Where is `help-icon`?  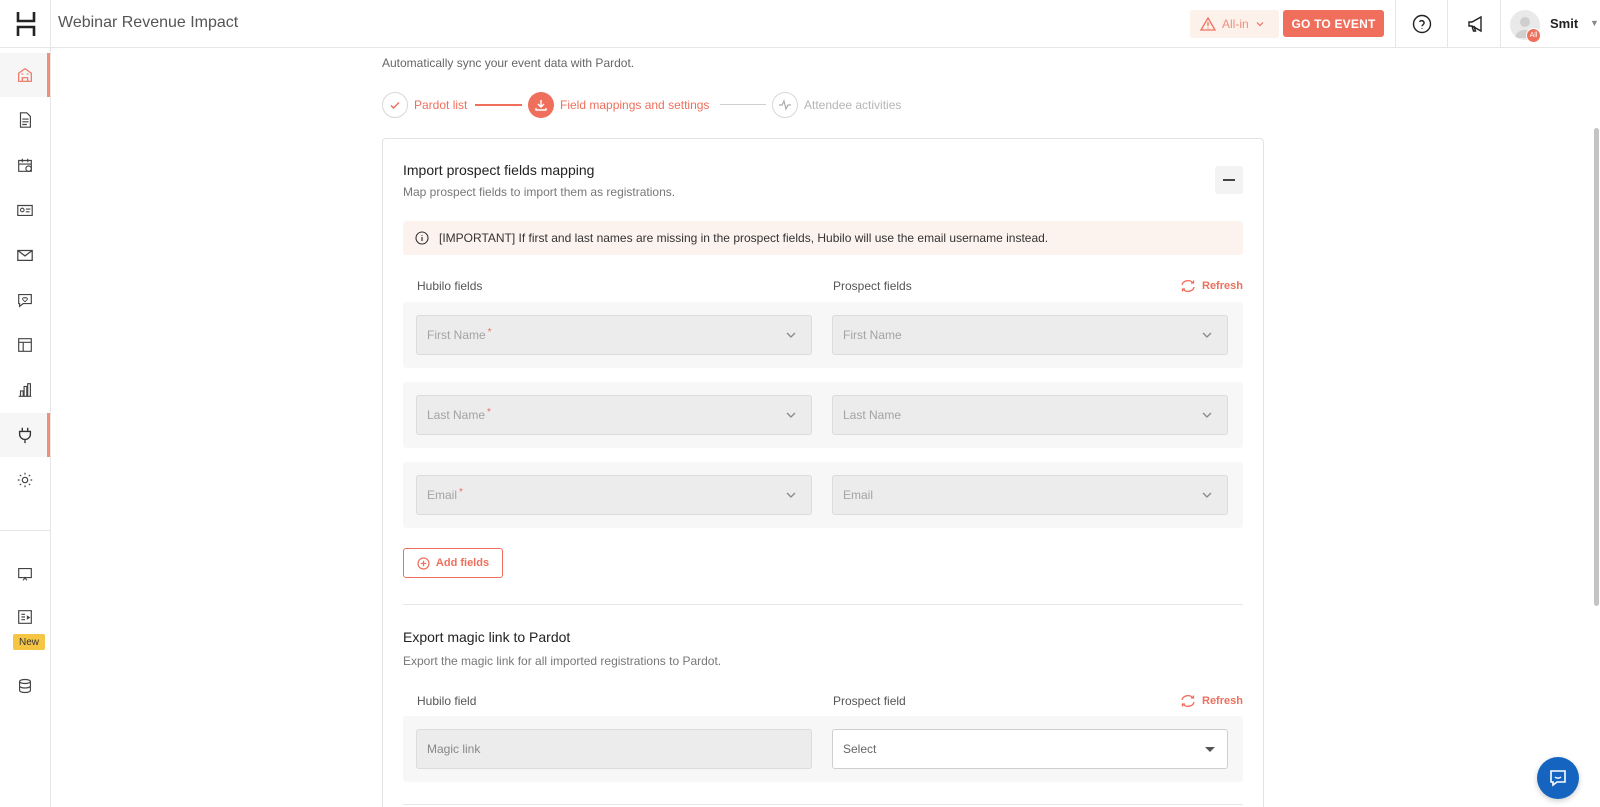 help-icon is located at coordinates (1422, 24).